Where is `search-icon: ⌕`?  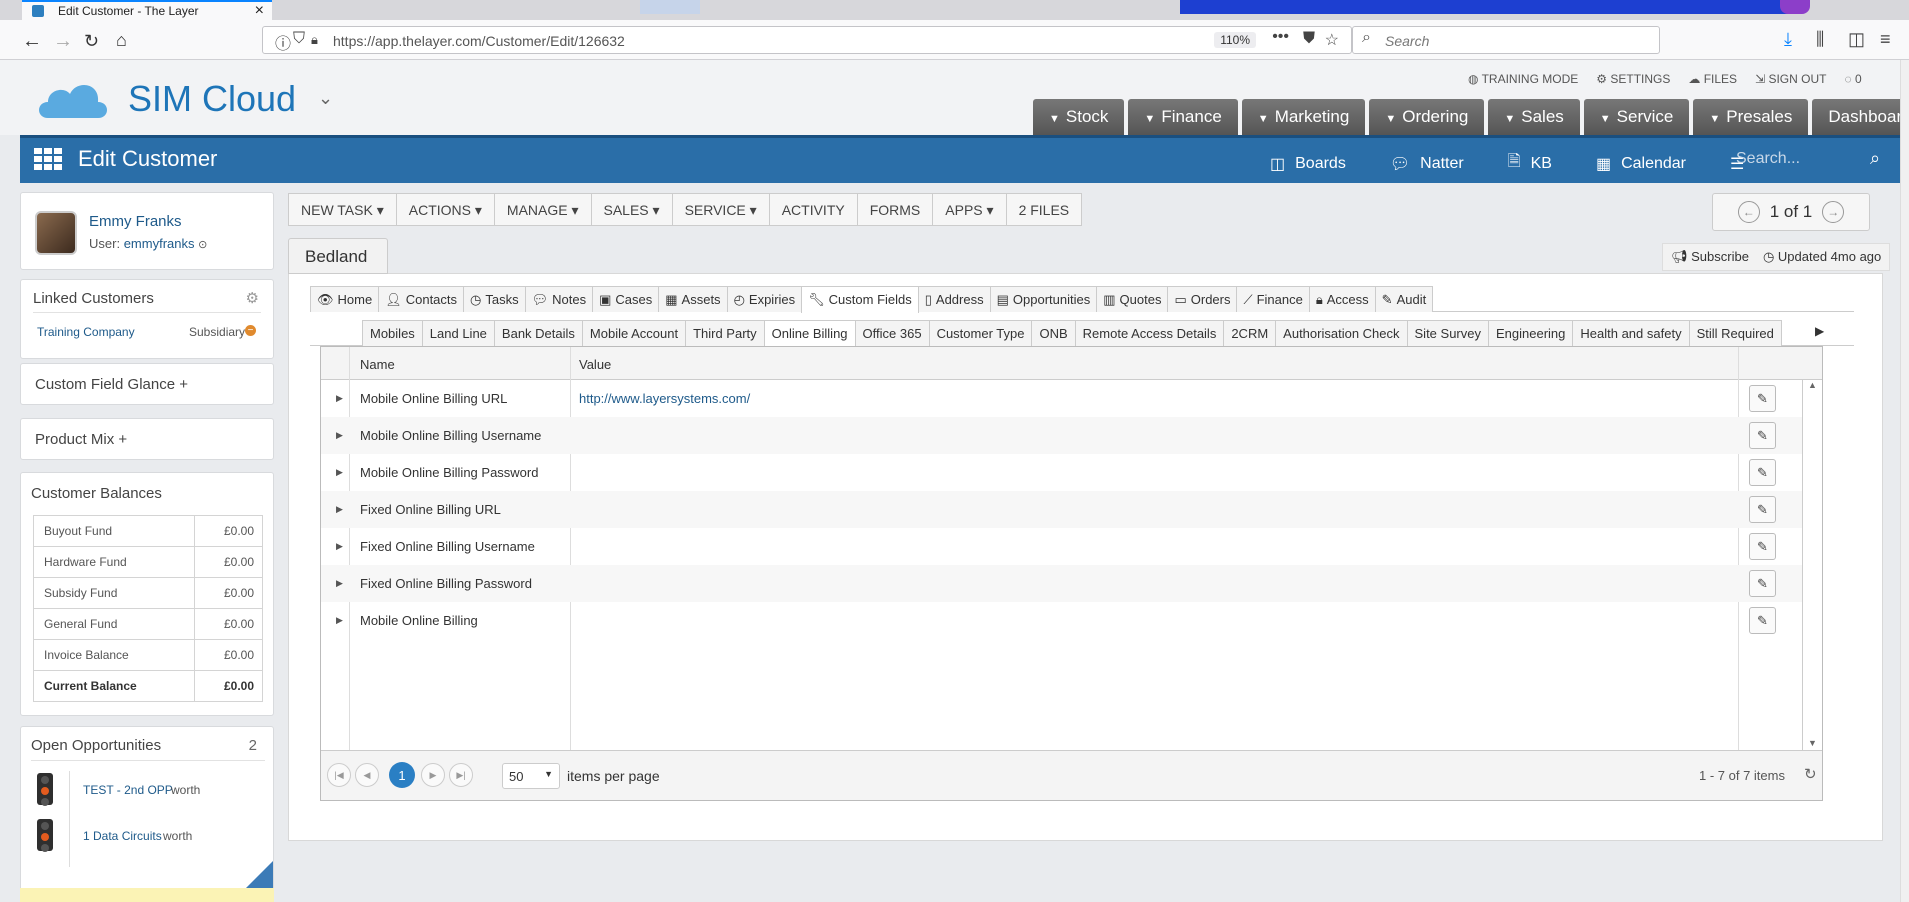
search-icon: ⌕ is located at coordinates (1875, 158).